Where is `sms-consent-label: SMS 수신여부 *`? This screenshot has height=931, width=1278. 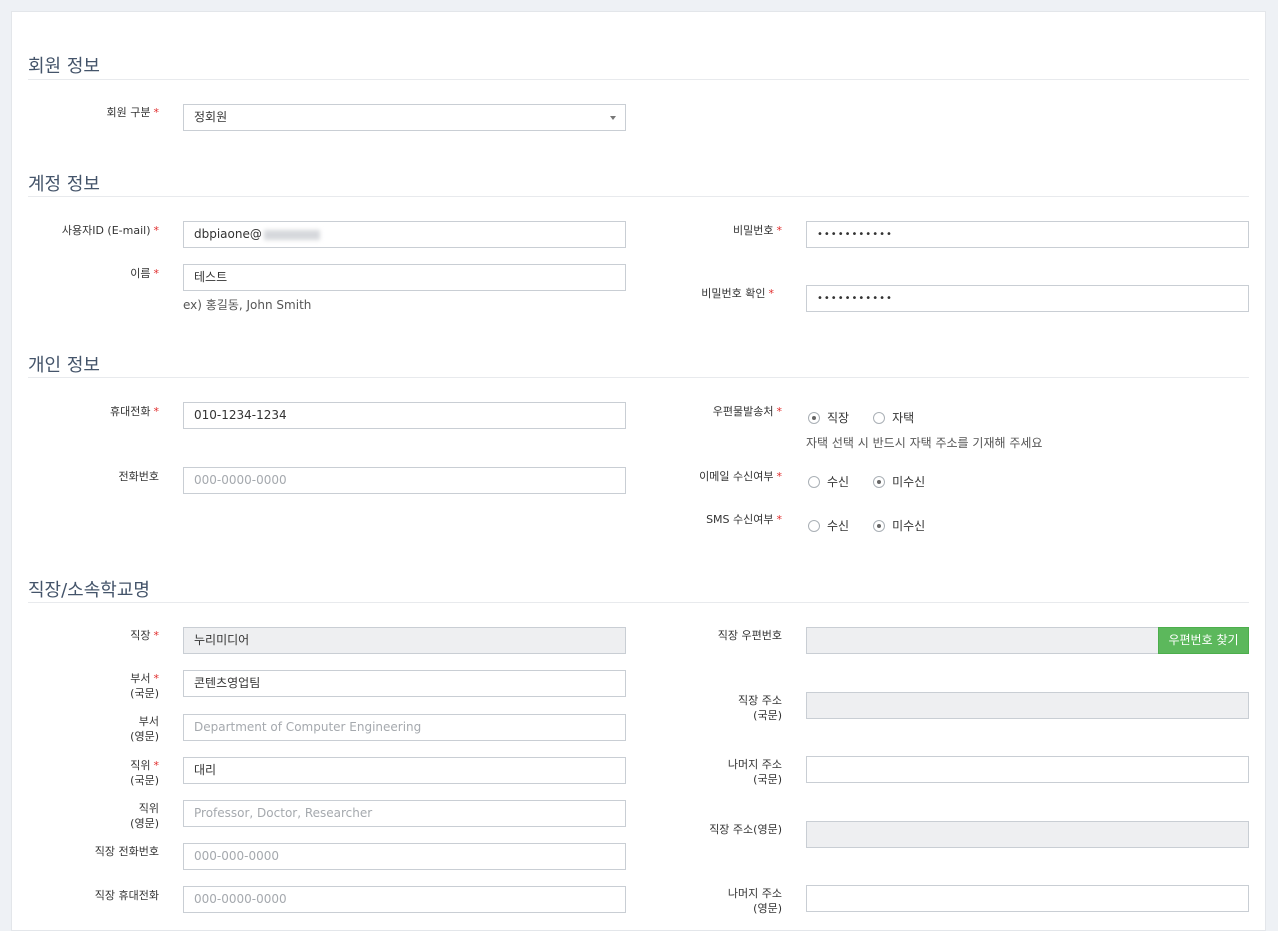 sms-consent-label: SMS 수신여부 * is located at coordinates (744, 519).